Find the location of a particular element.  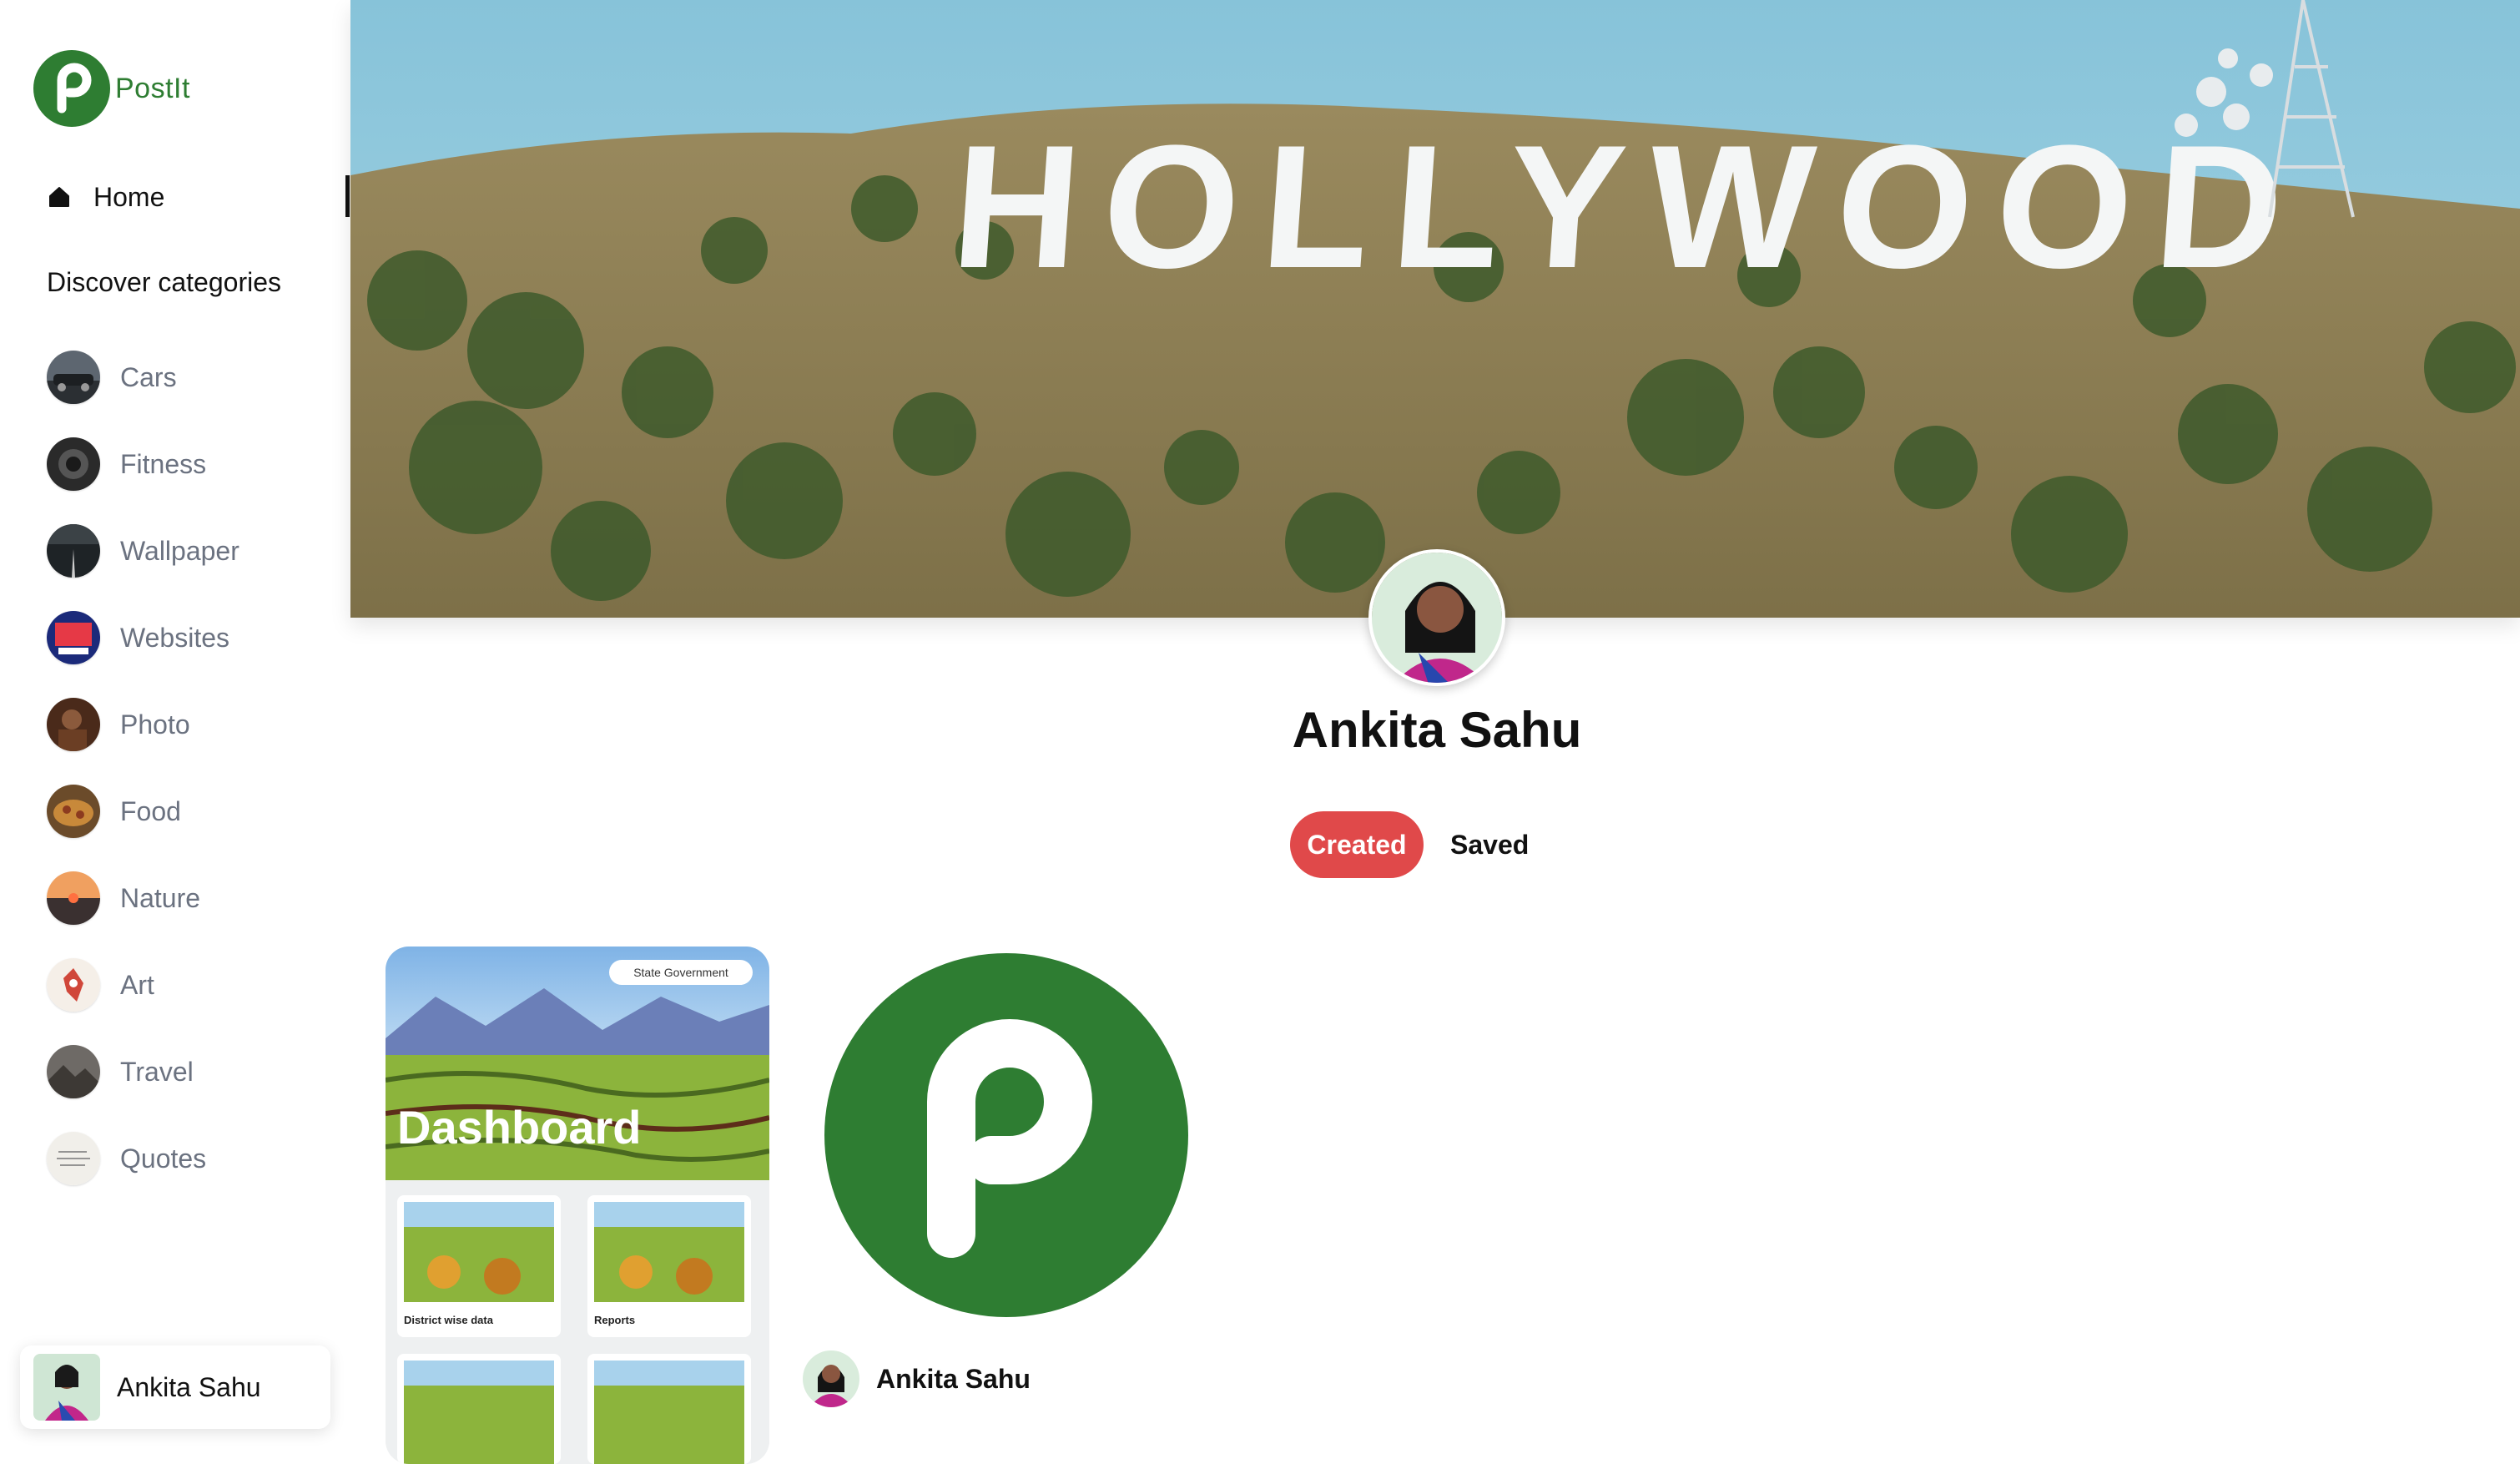

category-label: Travel is located at coordinates (157, 1071).